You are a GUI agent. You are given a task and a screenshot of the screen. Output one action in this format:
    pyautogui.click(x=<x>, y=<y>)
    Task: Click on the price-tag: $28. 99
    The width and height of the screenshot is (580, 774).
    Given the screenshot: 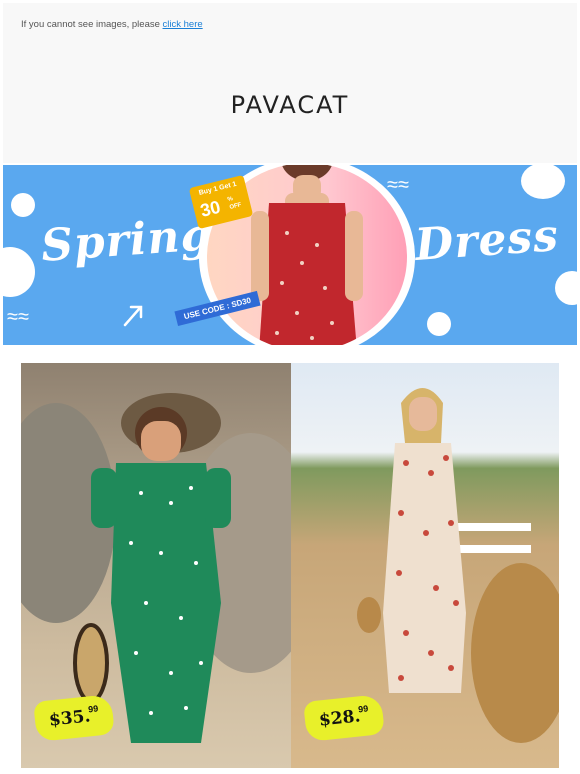 What is the action you would take?
    pyautogui.click(x=344, y=718)
    